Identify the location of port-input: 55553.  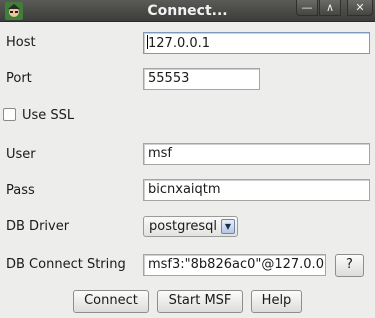
(201, 79).